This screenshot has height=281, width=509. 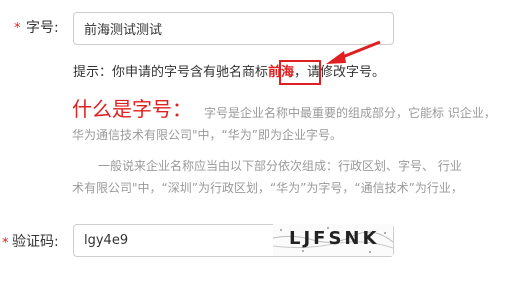 What do you see at coordinates (42, 28) in the screenshot?
I see `trade-name-label: 字号:` at bounding box center [42, 28].